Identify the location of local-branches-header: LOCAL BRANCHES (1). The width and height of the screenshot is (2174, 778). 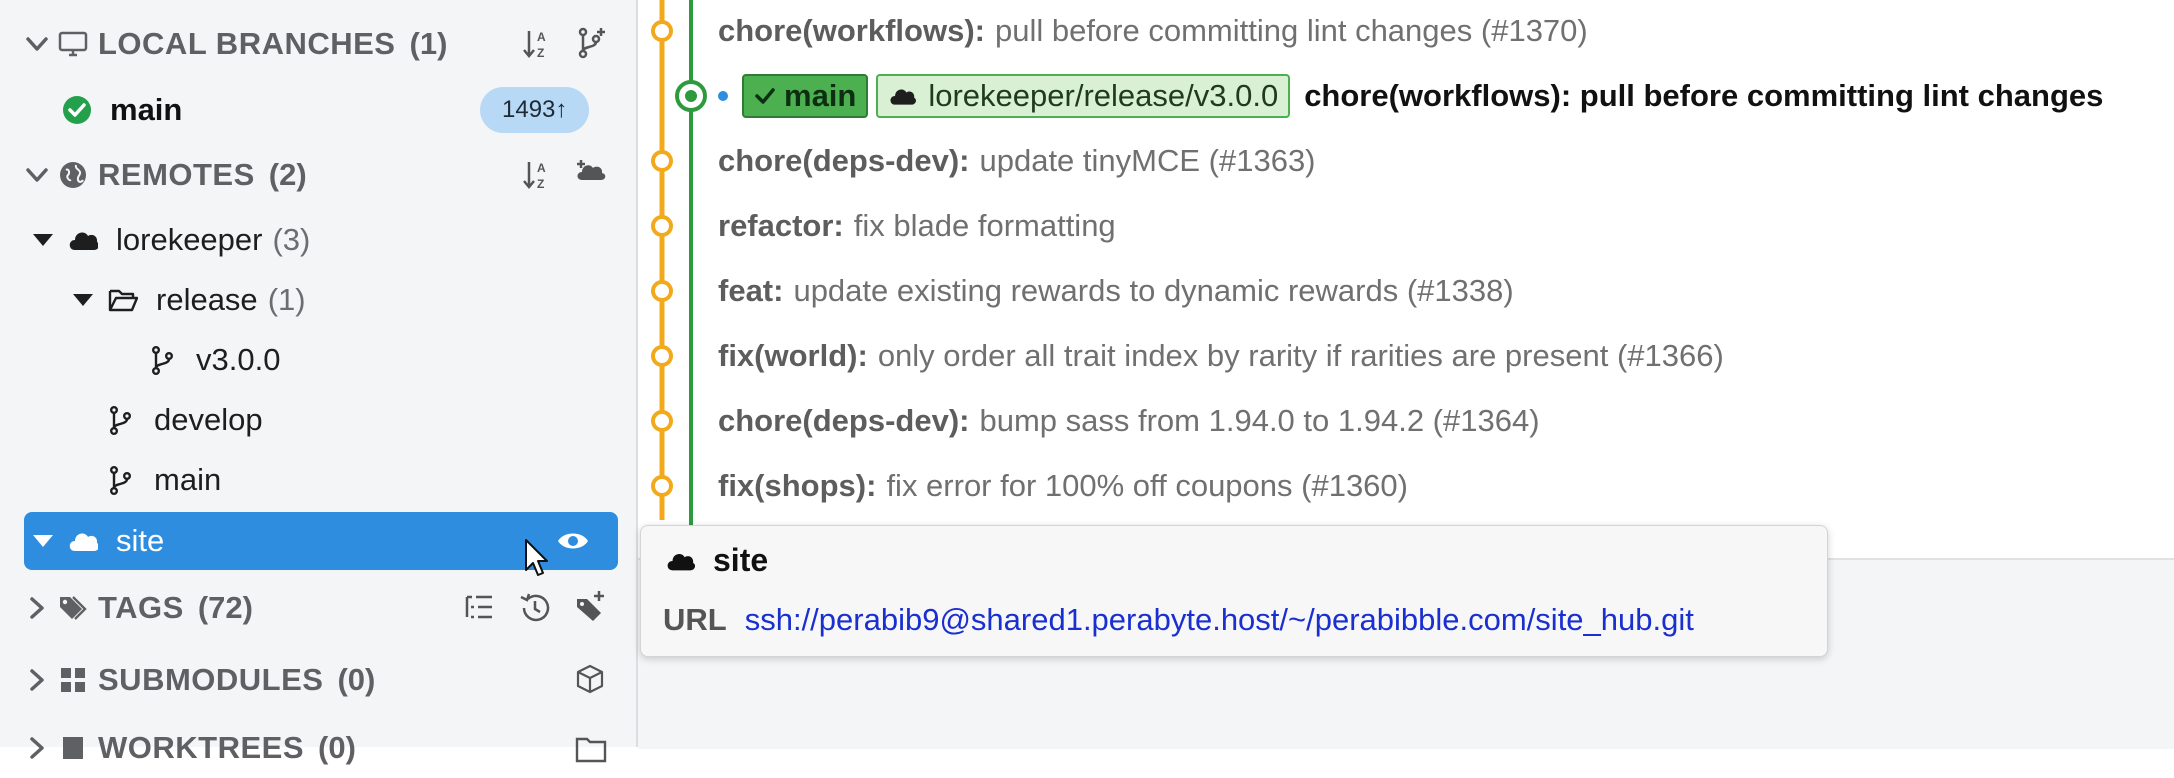
(223, 44).